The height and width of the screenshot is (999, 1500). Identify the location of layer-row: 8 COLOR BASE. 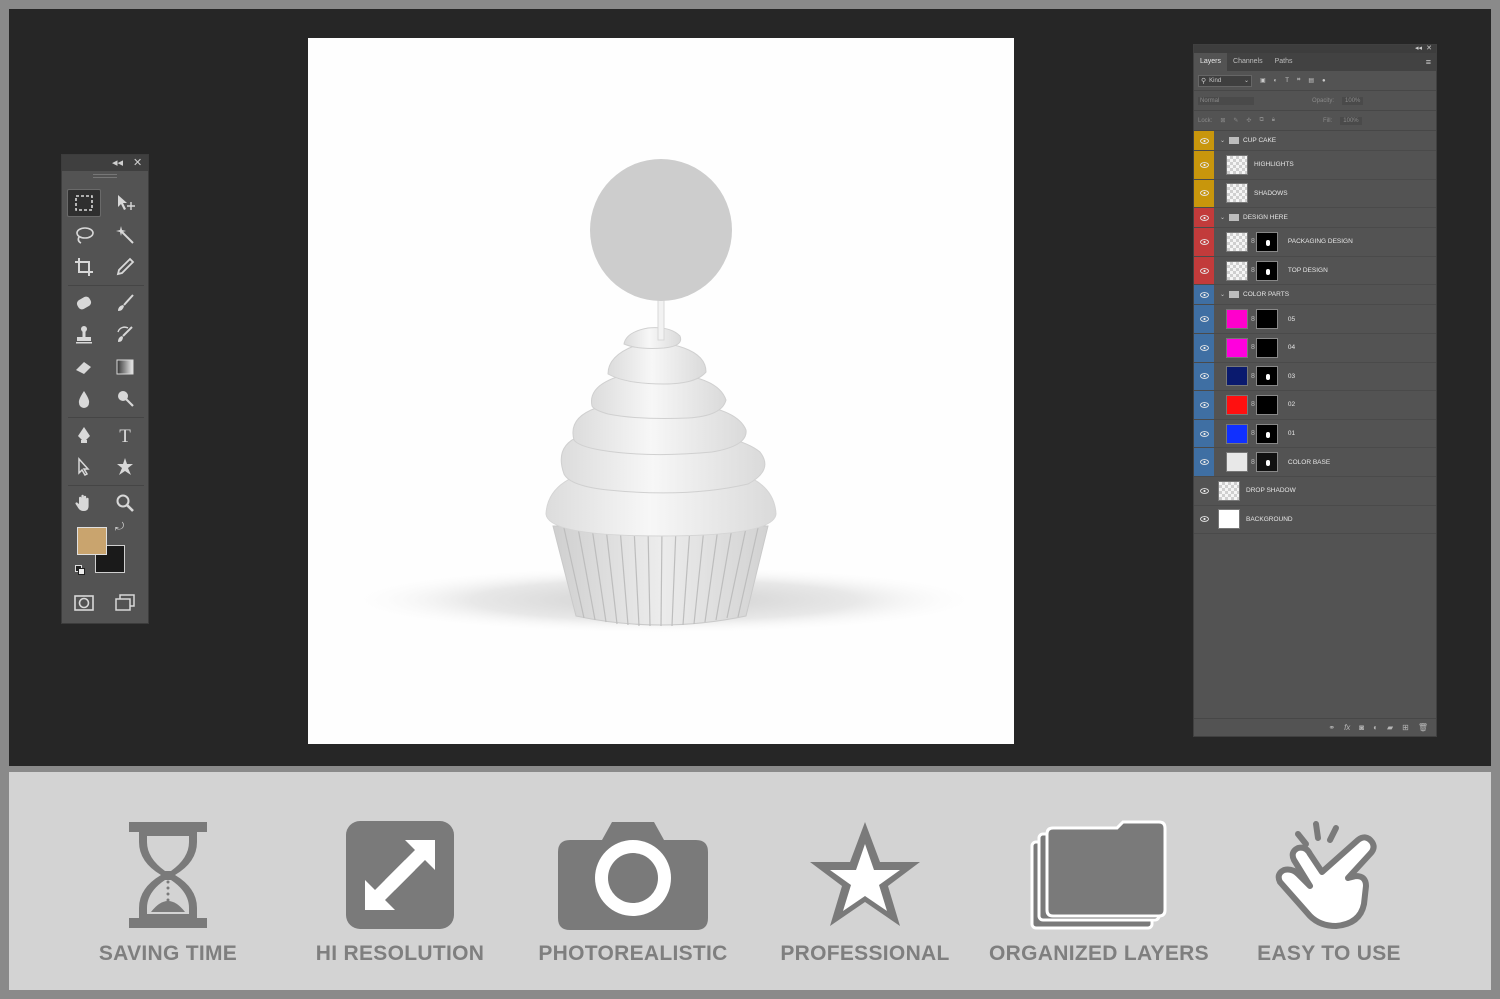
(1315, 462).